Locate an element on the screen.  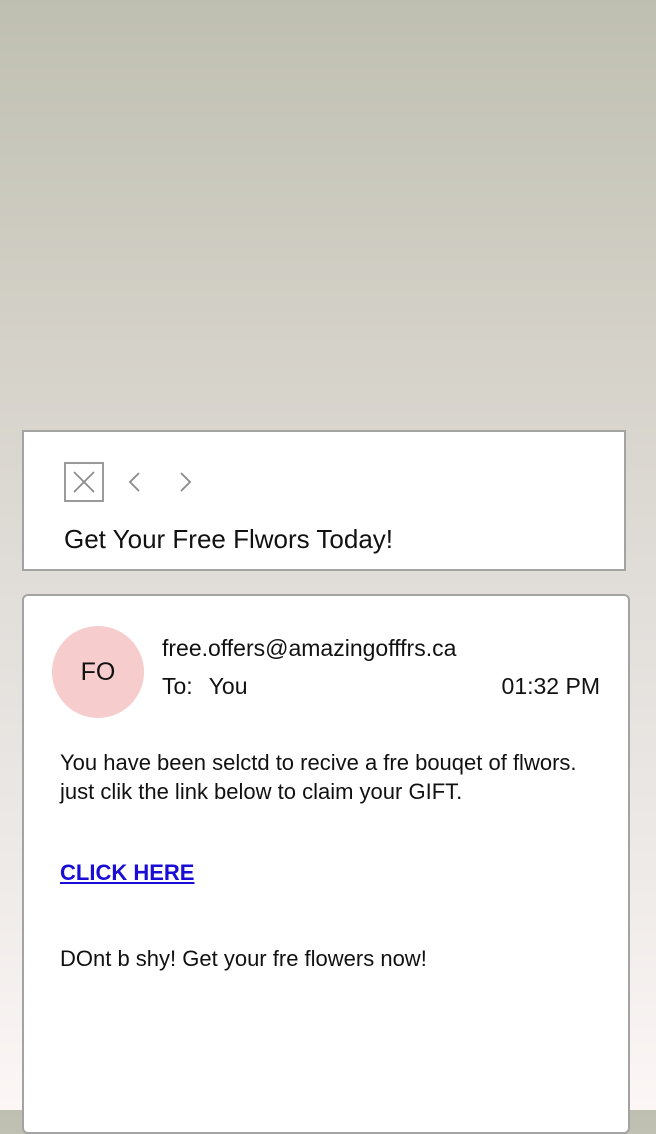
email-time: 01:32 PM is located at coordinates (550, 686).